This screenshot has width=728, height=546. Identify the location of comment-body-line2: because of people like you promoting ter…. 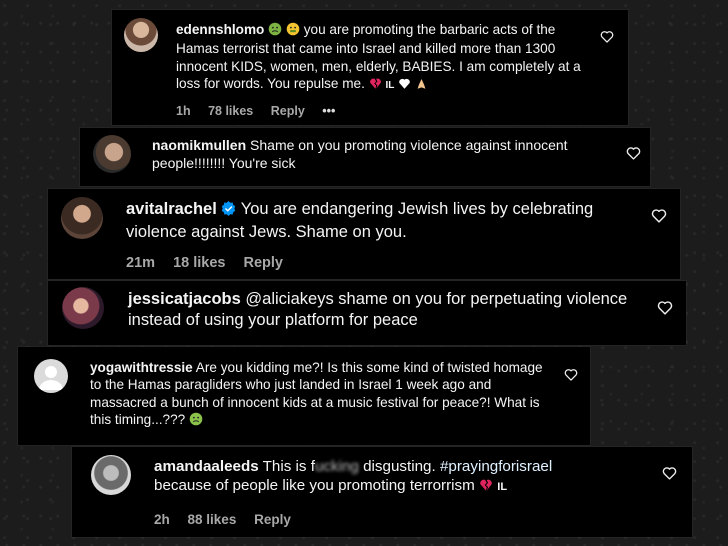
(314, 486).